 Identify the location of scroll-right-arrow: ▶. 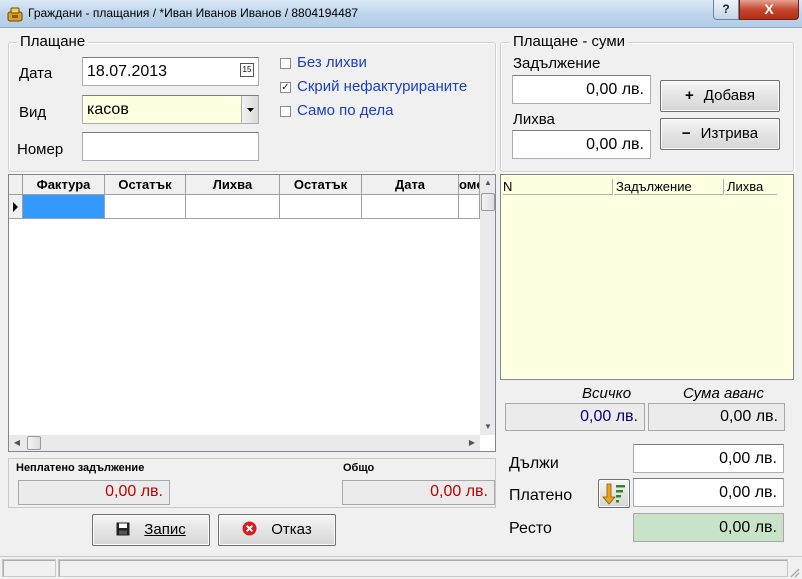
(472, 443).